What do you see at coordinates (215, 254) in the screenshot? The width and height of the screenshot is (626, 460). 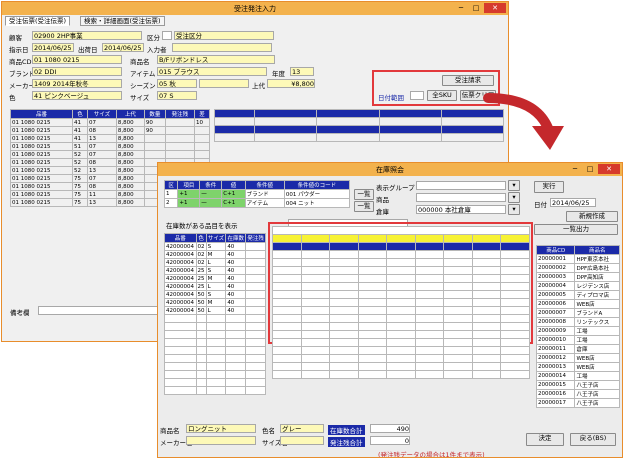 I see `table-row: 42000004 02 M 40` at bounding box center [215, 254].